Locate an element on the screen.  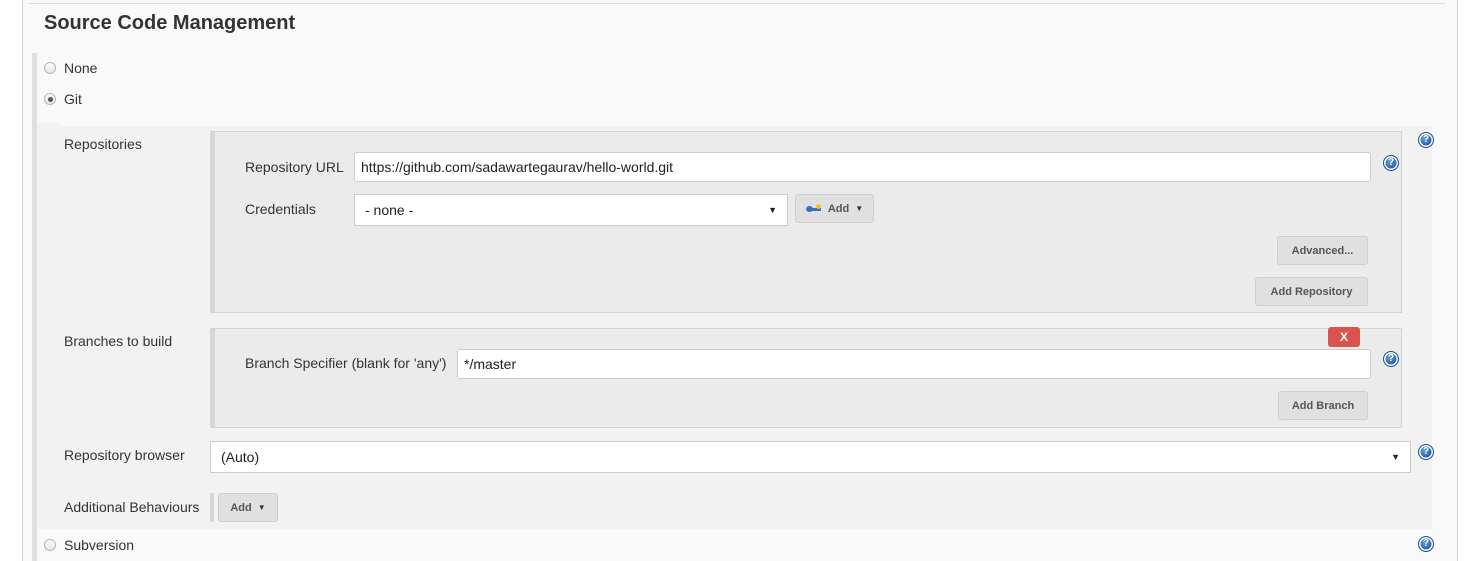
radio-option-subversion: Subversion is located at coordinates (85, 545).